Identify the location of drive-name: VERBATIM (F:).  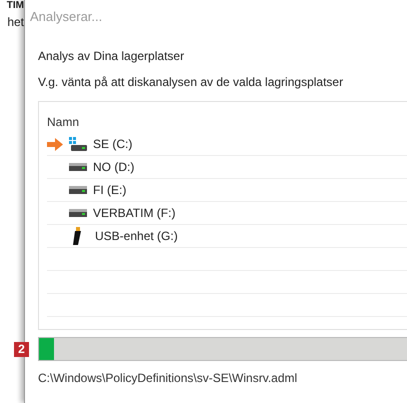
(134, 213).